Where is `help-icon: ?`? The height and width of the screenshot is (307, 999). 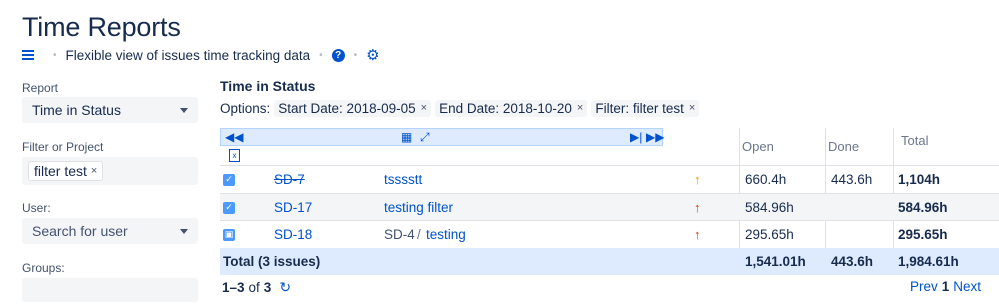
help-icon: ? is located at coordinates (338, 55).